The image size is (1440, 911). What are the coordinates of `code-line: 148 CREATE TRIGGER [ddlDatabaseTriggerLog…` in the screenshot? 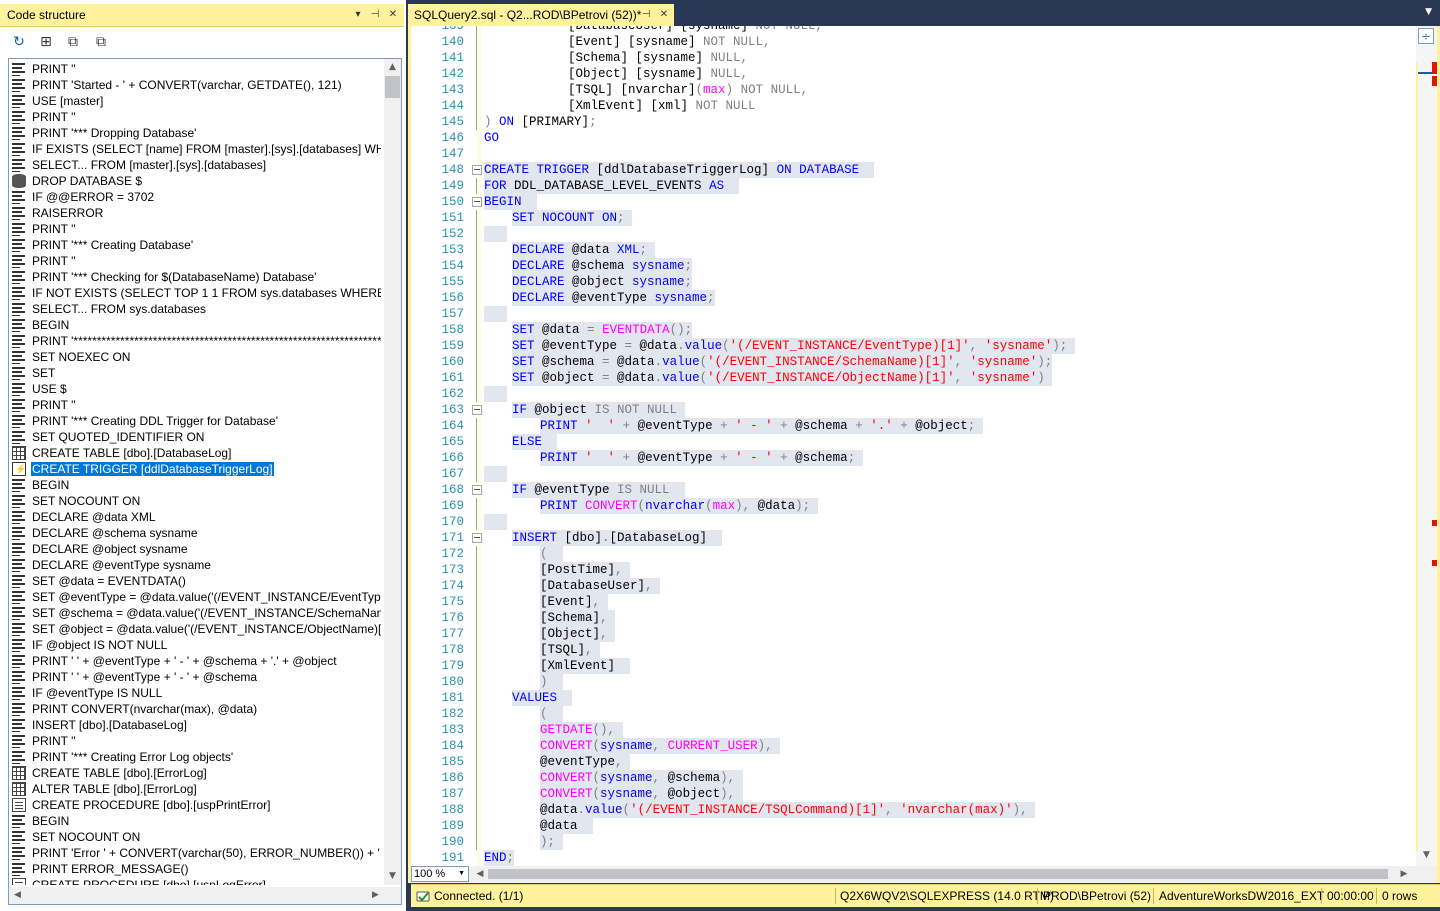 It's located at (913, 170).